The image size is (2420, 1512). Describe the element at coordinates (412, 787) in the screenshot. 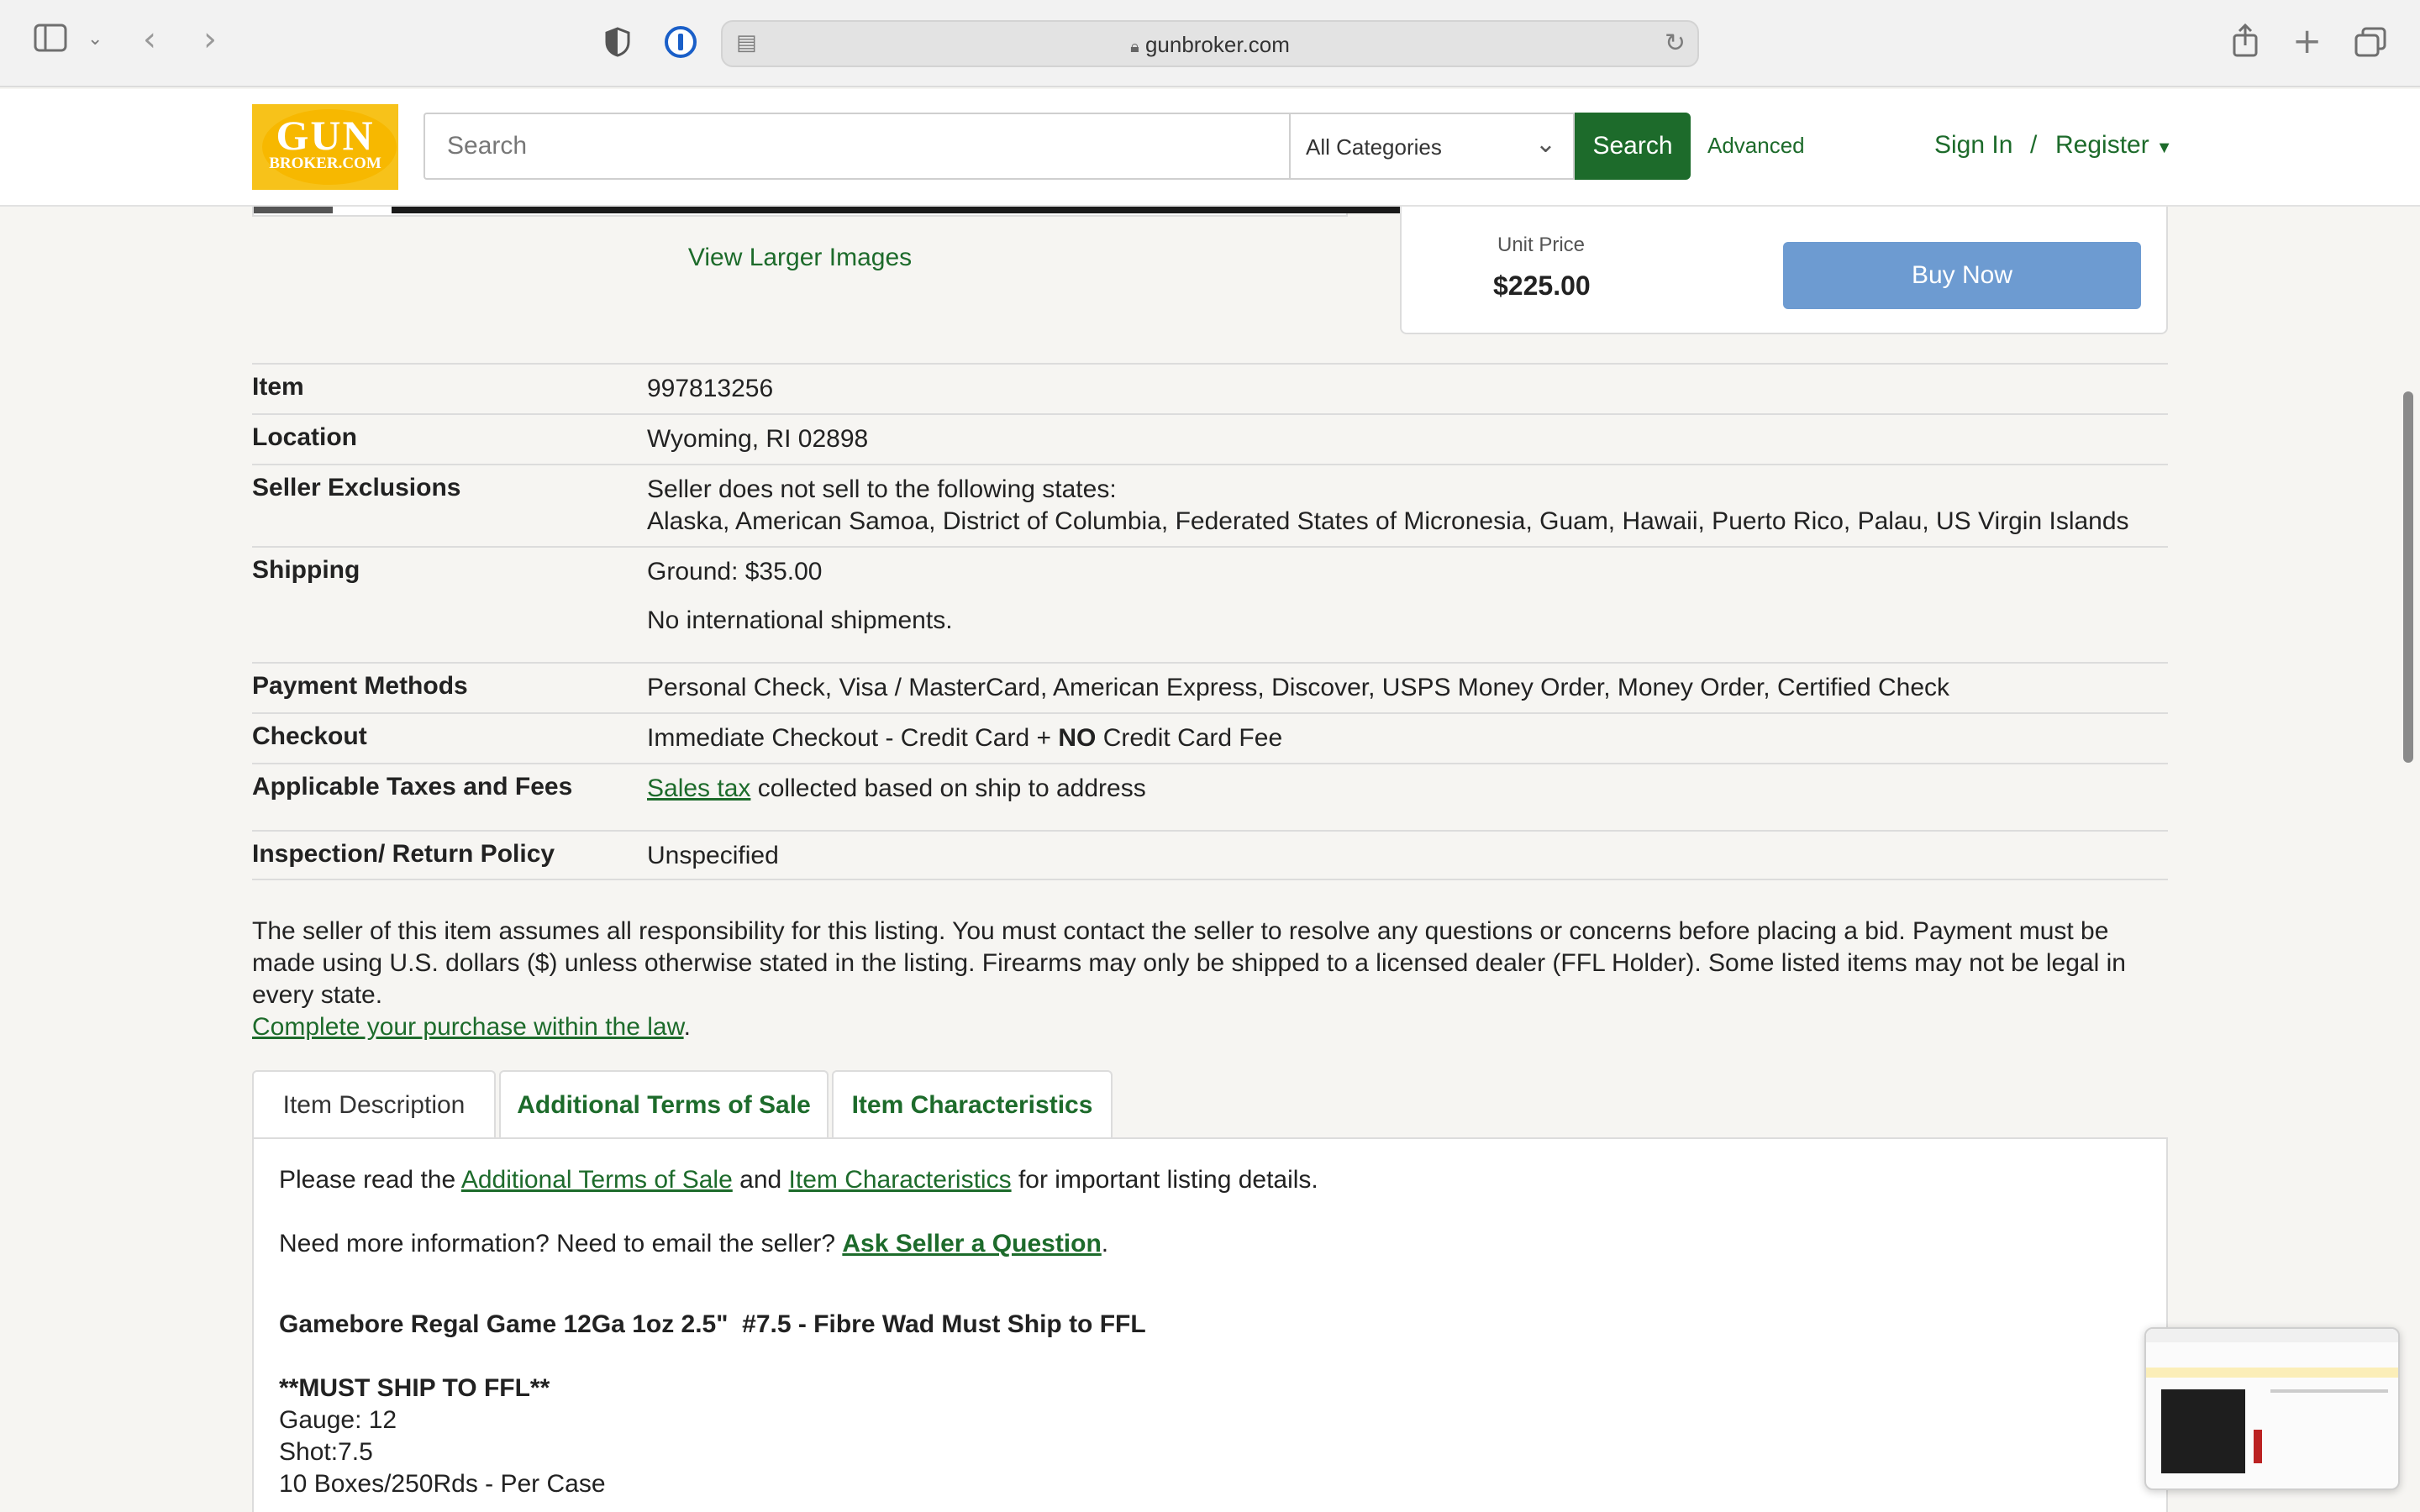

I see `detail-label: Applicable Taxes and Fees` at that location.